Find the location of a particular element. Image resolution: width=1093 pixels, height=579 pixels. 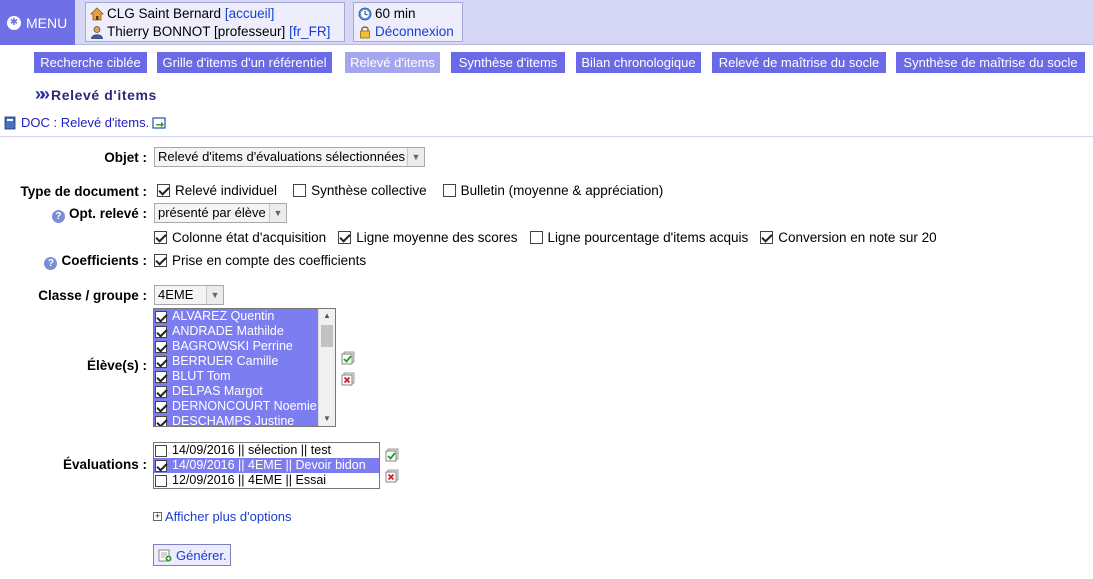

synthese-collective-checkbox is located at coordinates (300, 190).